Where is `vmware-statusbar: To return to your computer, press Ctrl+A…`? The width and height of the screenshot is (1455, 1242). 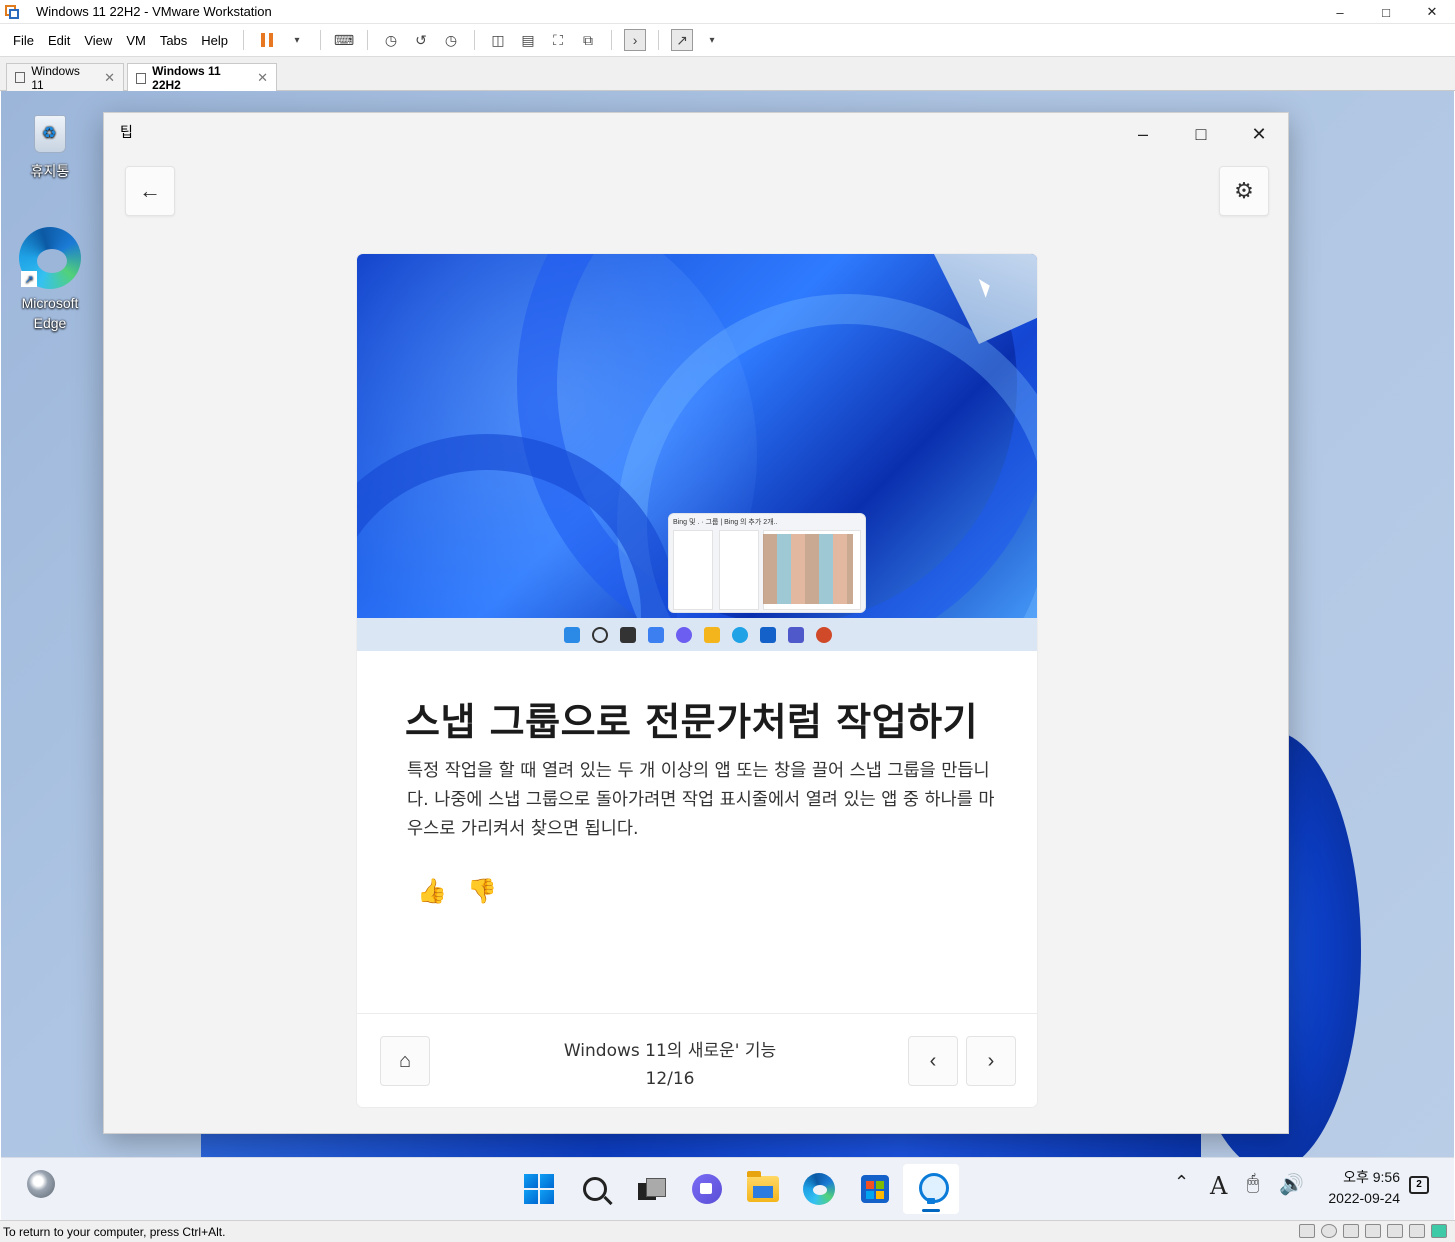
vmware-statusbar: To return to your computer, press Ctrl+A… is located at coordinates (727, 1231).